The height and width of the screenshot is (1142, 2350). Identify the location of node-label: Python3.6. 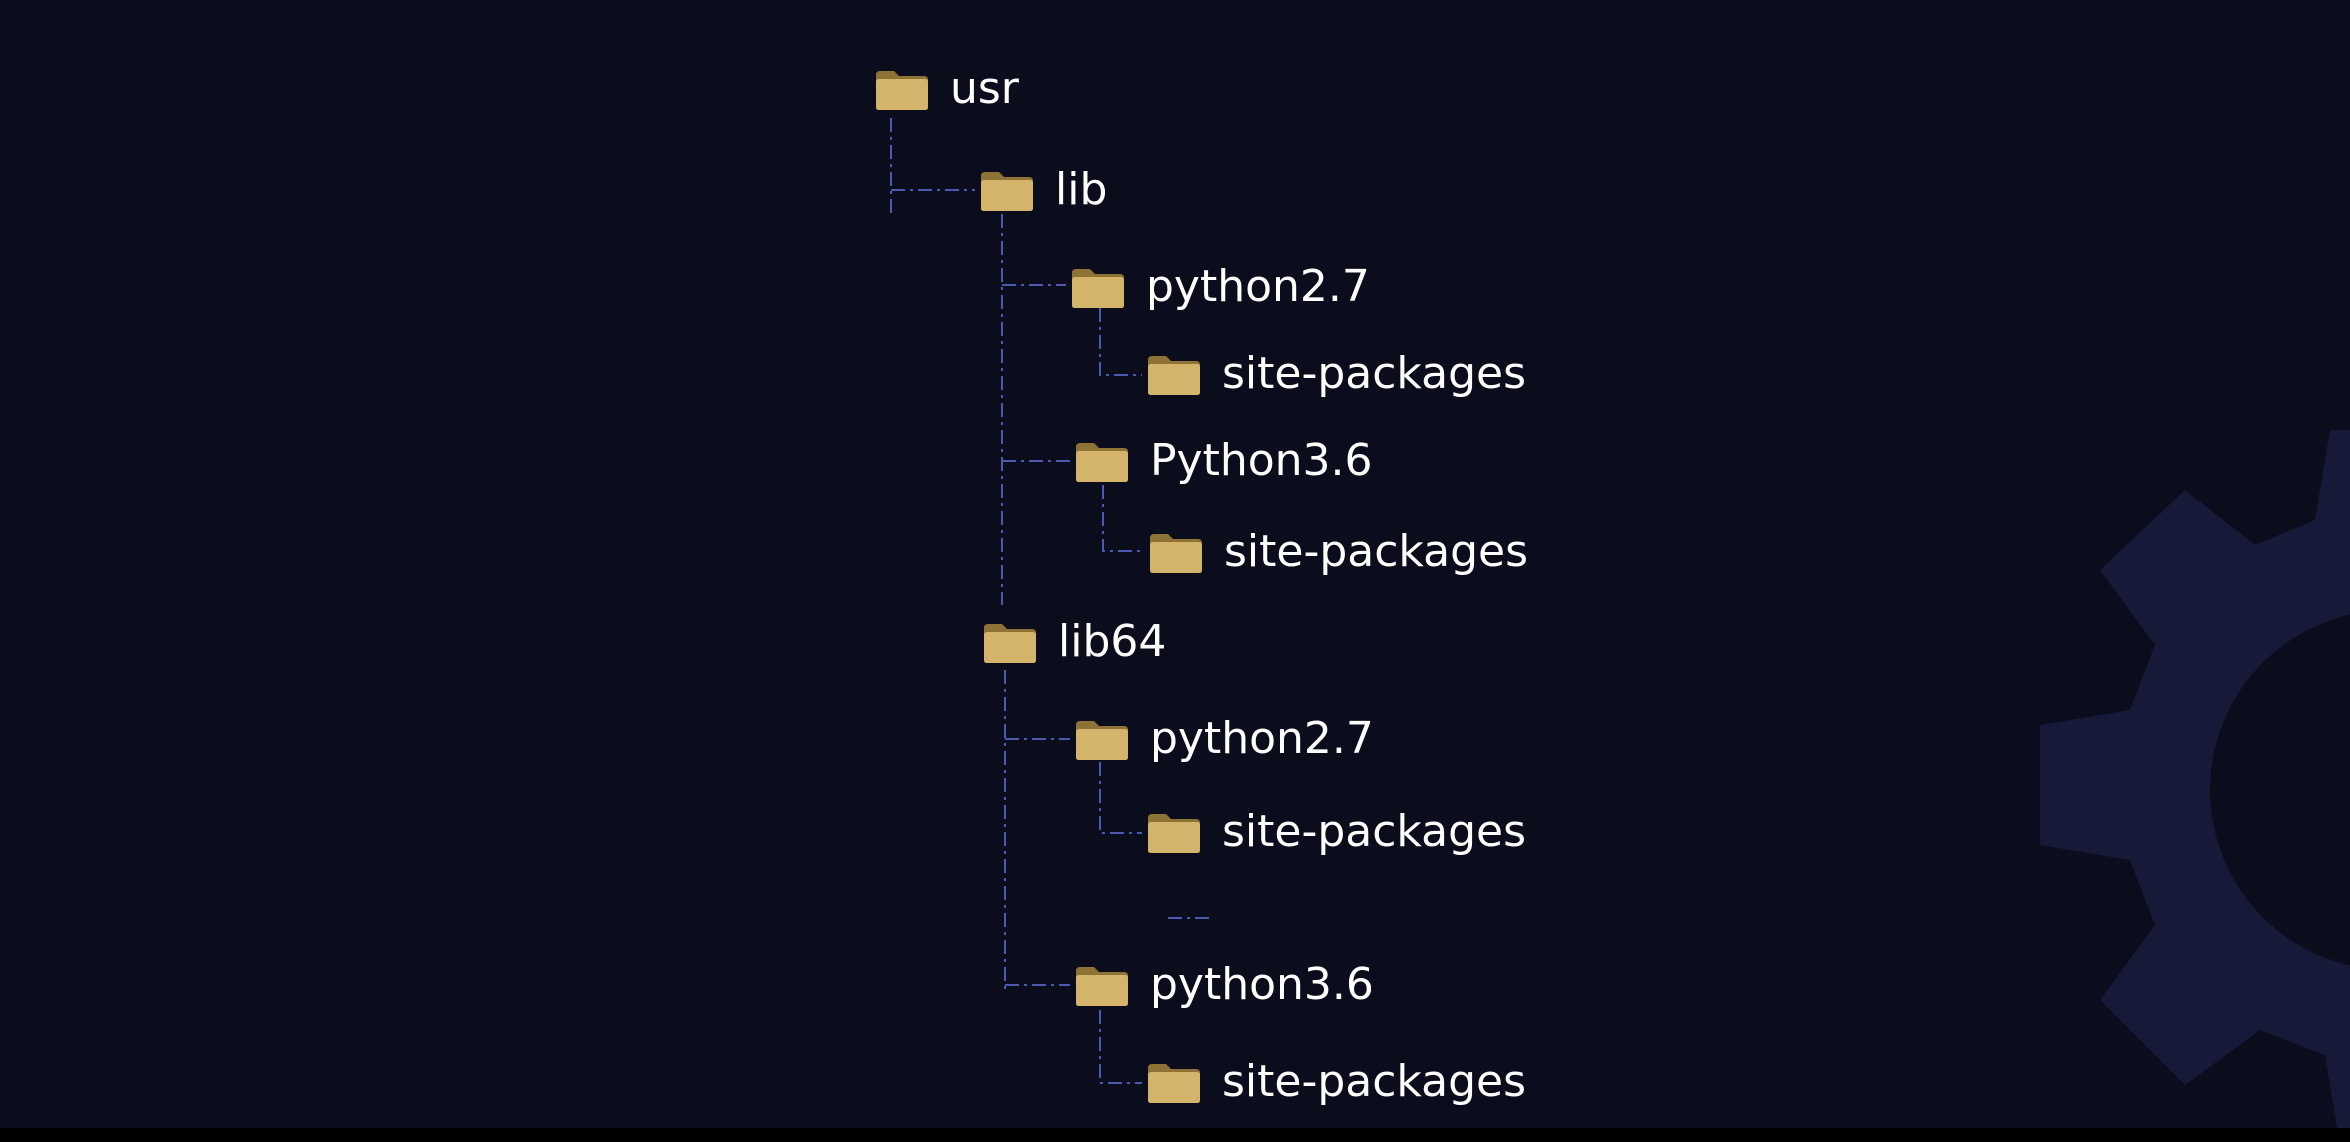
(1261, 460).